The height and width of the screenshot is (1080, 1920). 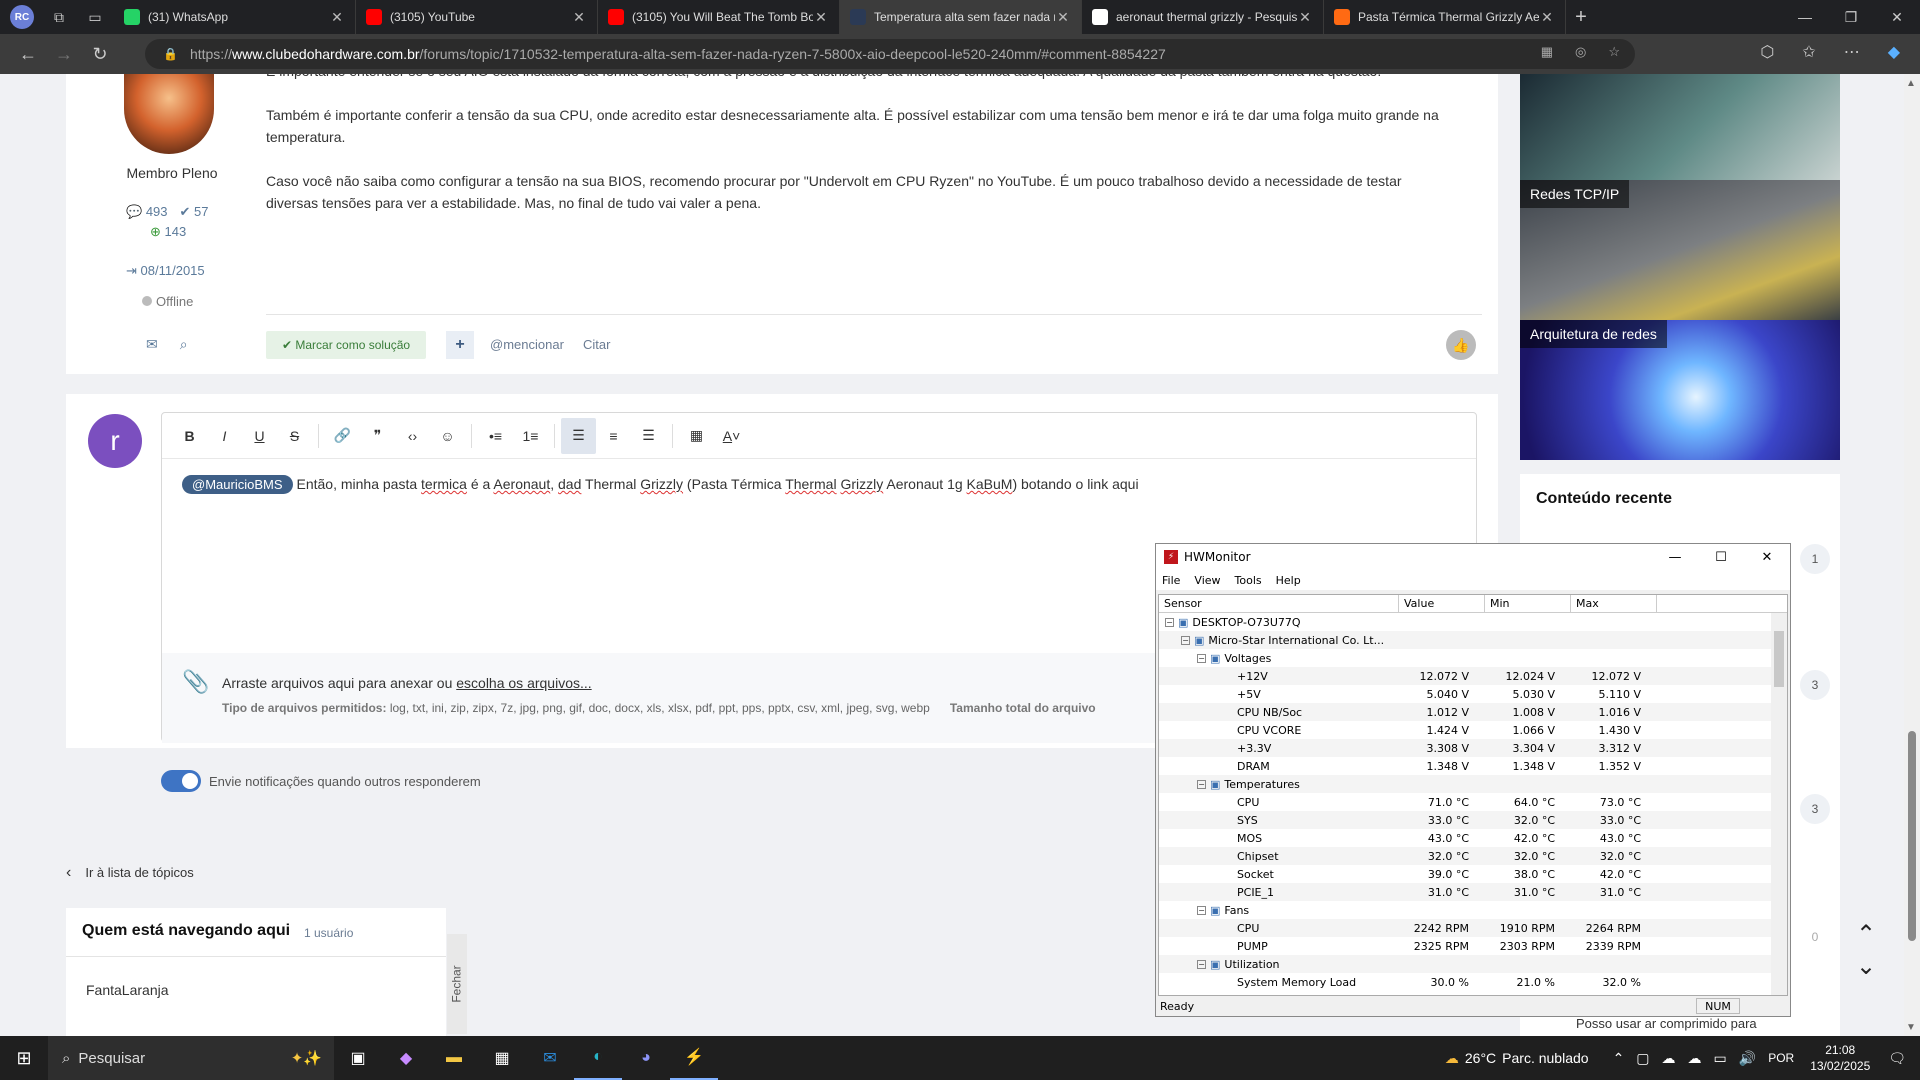 What do you see at coordinates (530, 436) in the screenshot?
I see `numbered-list-icon: 1≡` at bounding box center [530, 436].